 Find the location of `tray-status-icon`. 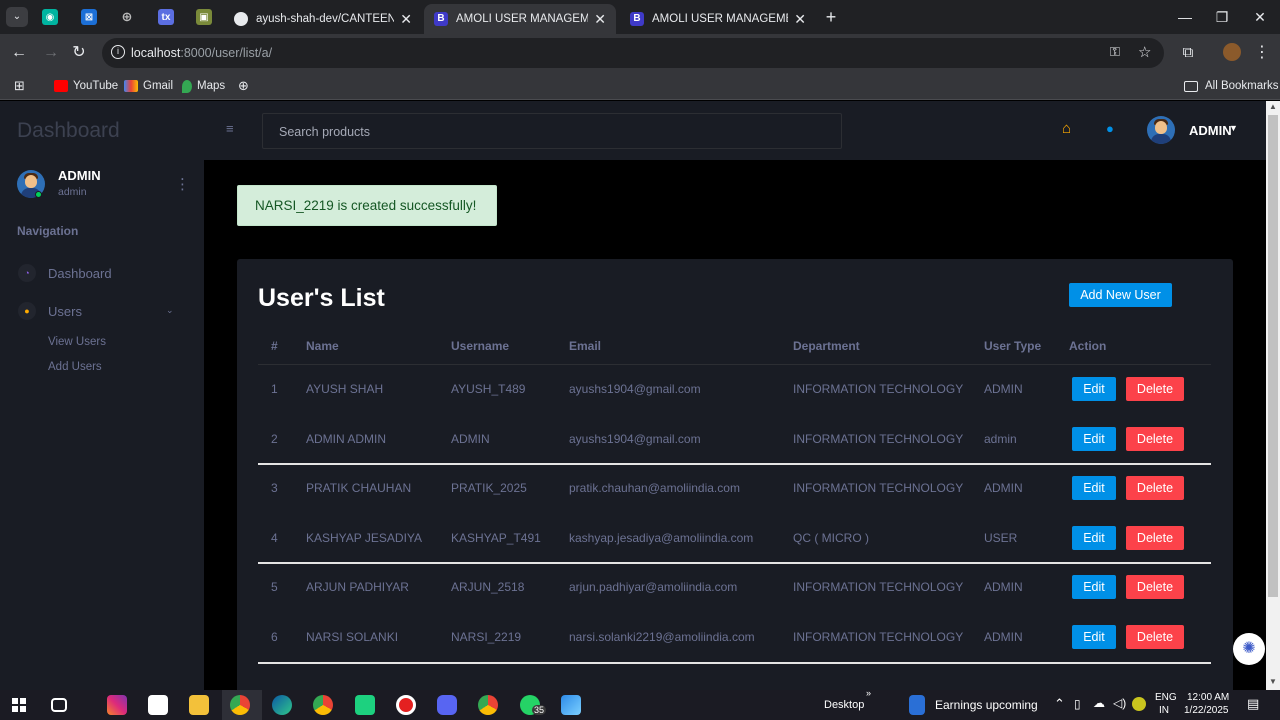

tray-status-icon is located at coordinates (1139, 704).